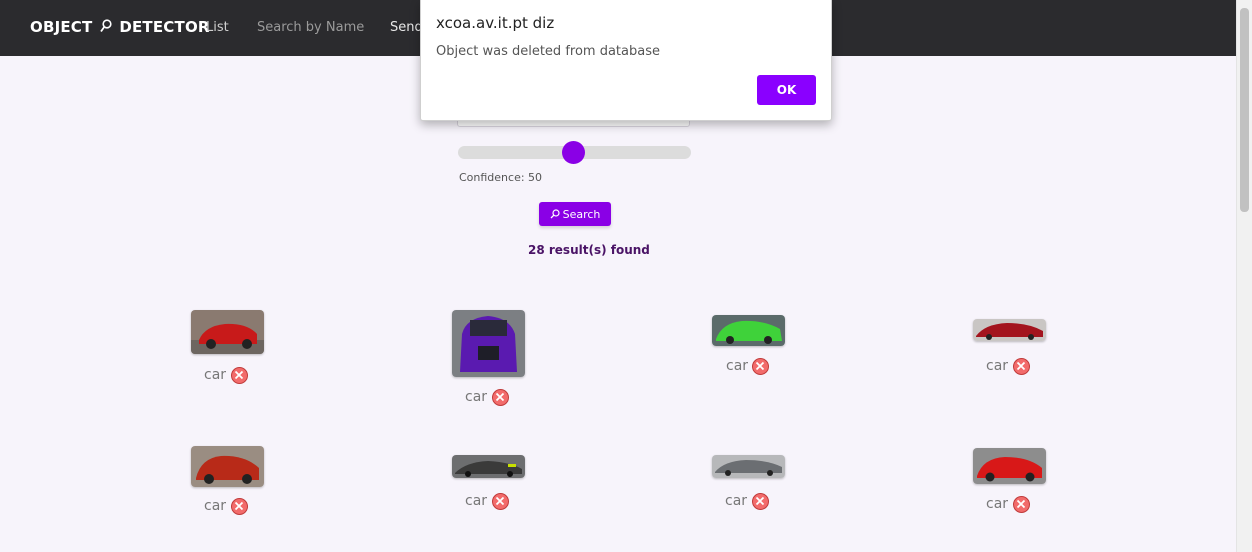  Describe the element at coordinates (164, 27) in the screenshot. I see `brand-text-detector: DETECTOR` at that location.